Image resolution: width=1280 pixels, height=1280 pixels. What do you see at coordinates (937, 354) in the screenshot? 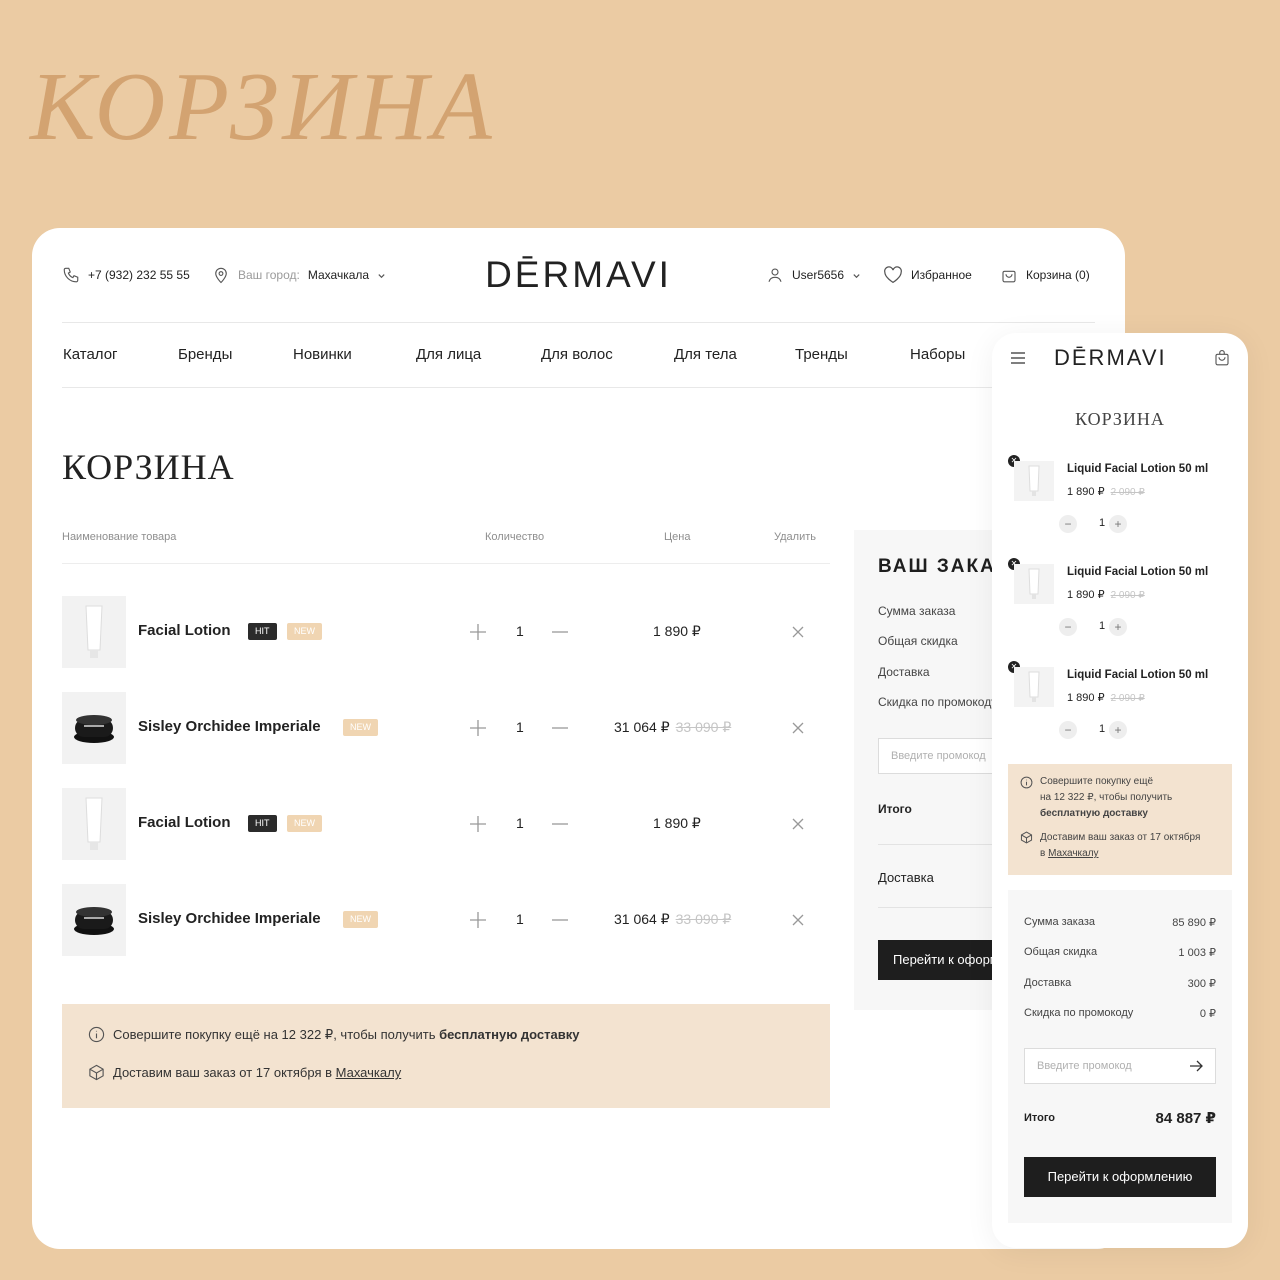
I see `nav-item-sets: Наборы` at bounding box center [937, 354].